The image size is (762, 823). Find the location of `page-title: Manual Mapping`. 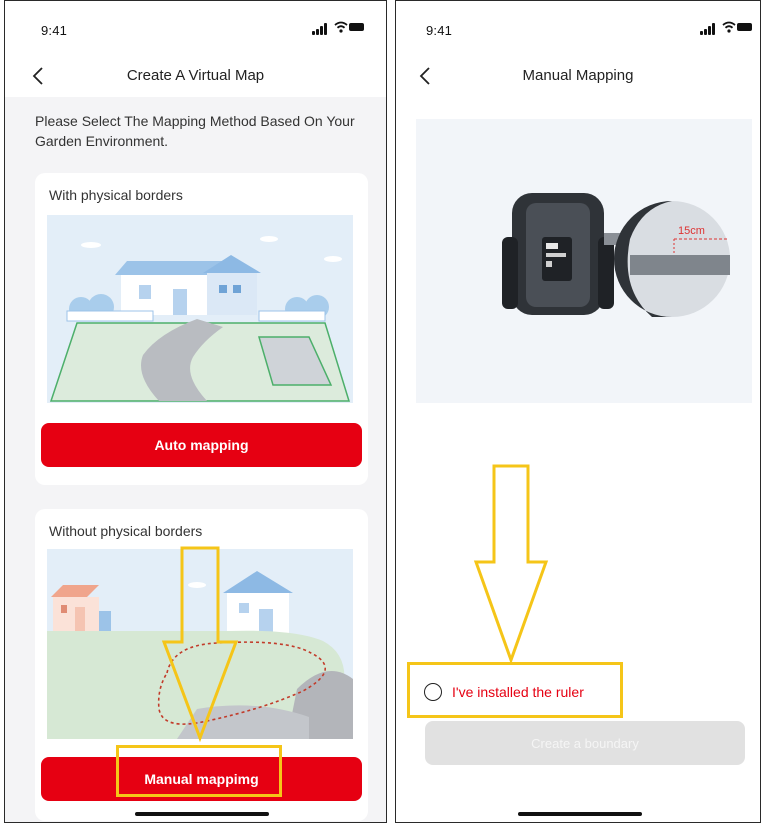

page-title: Manual Mapping is located at coordinates (578, 75).